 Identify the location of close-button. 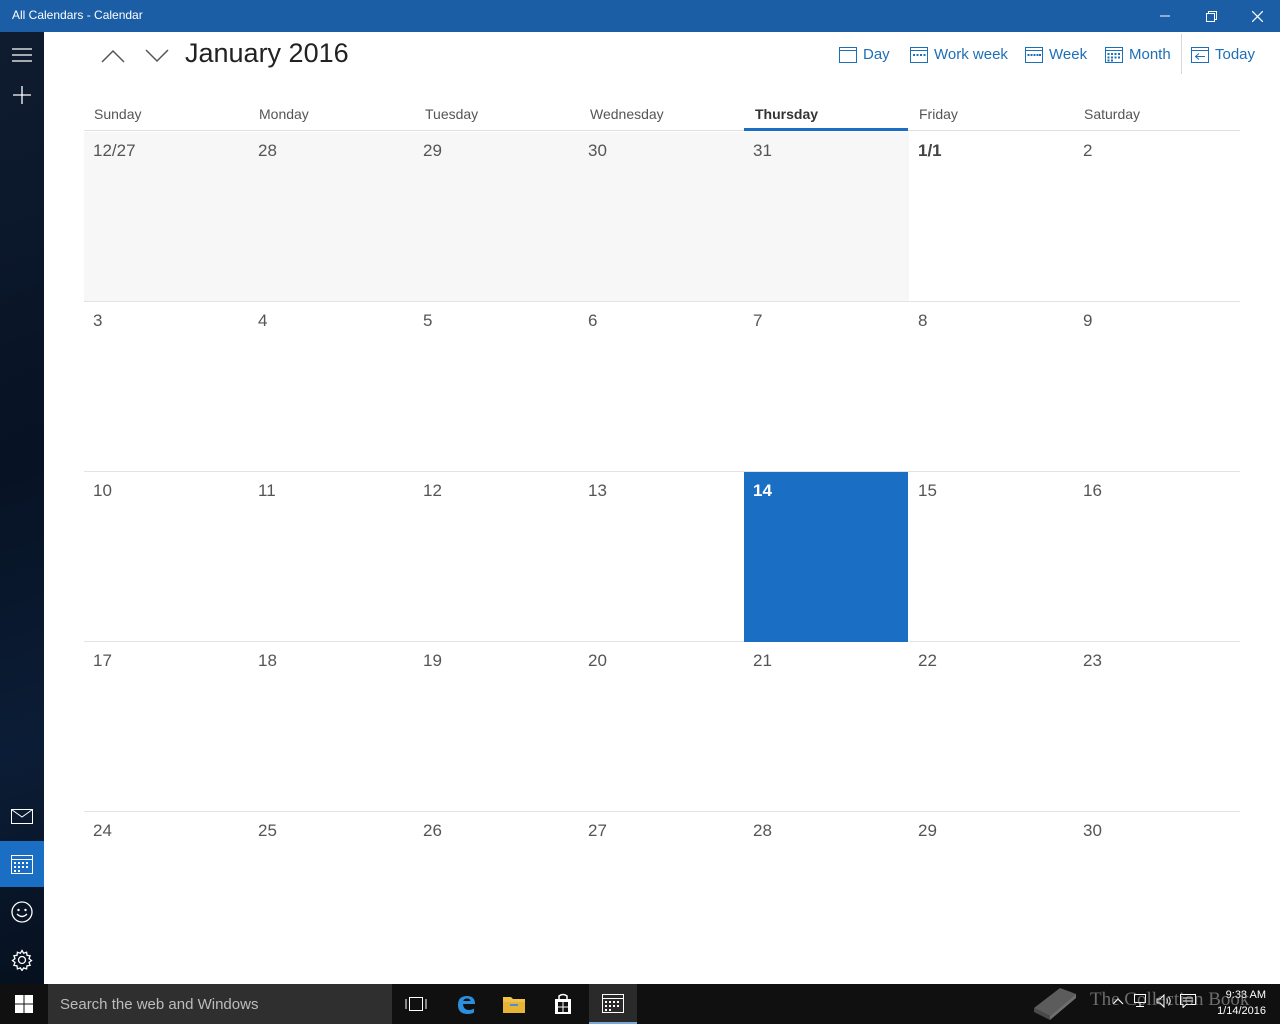
(1257, 16).